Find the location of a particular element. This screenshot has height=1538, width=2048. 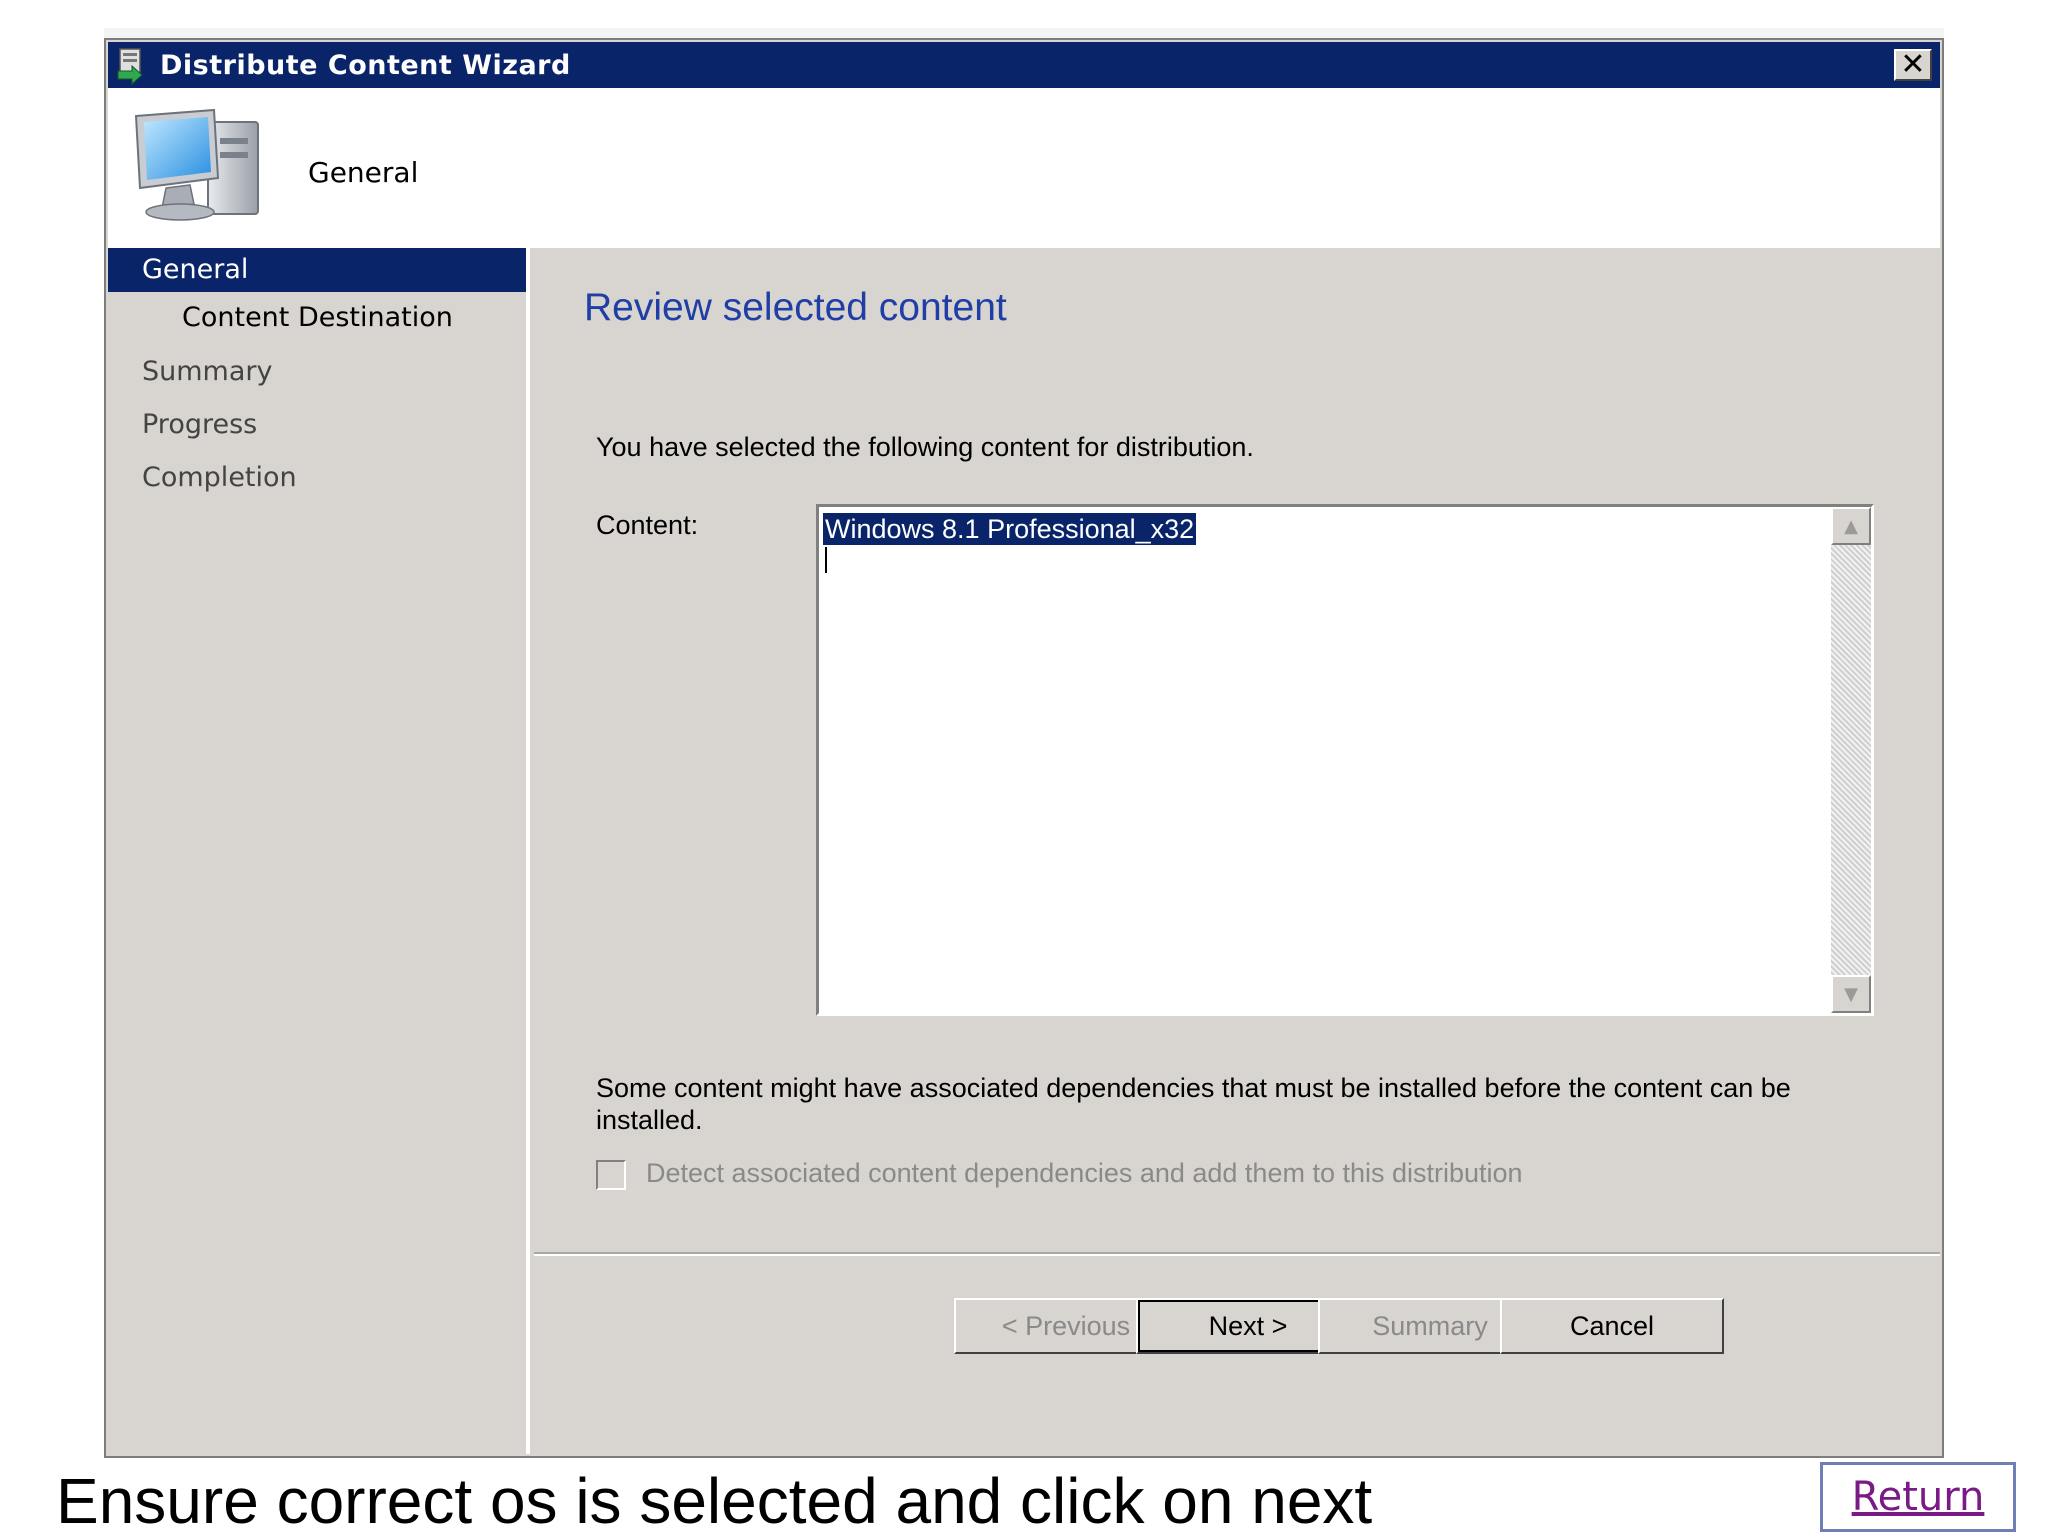

scroll-down-button: ▼ is located at coordinates (1851, 994).